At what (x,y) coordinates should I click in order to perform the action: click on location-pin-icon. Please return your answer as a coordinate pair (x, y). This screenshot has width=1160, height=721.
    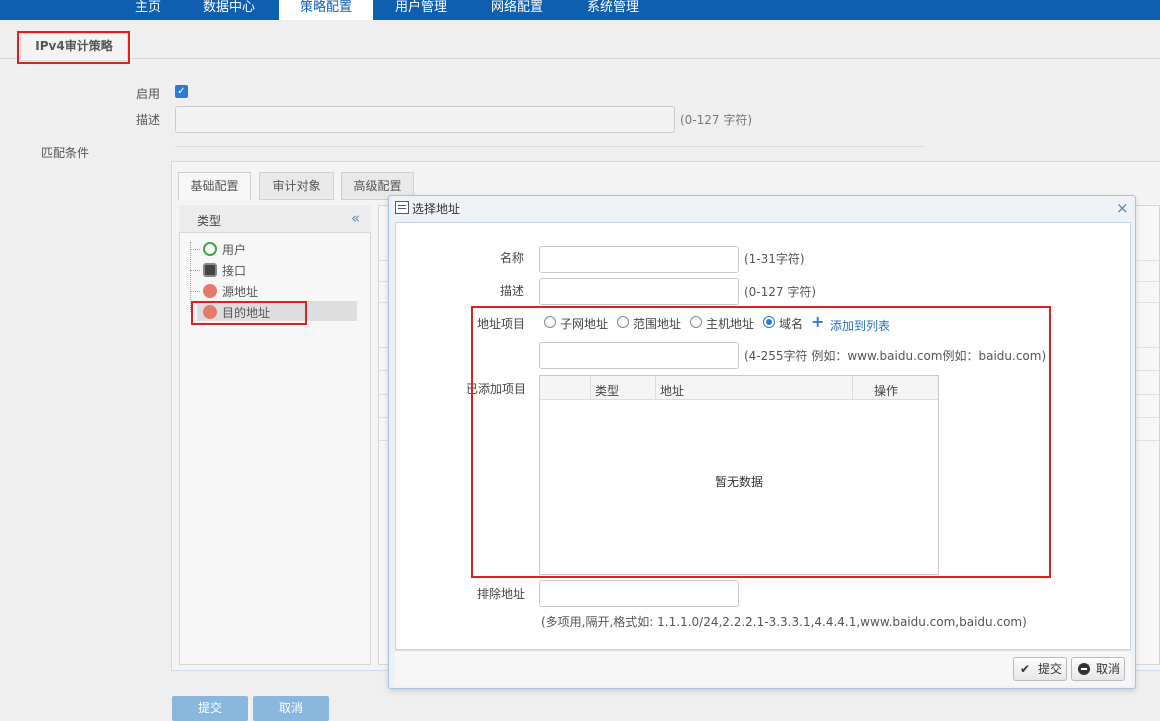
    Looking at the image, I should click on (210, 291).